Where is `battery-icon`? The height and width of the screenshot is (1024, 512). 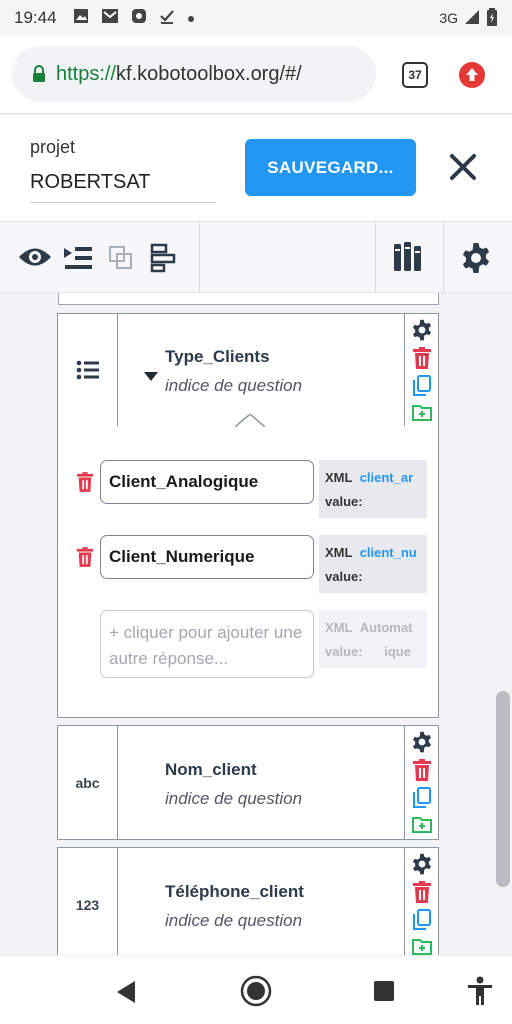 battery-icon is located at coordinates (492, 18).